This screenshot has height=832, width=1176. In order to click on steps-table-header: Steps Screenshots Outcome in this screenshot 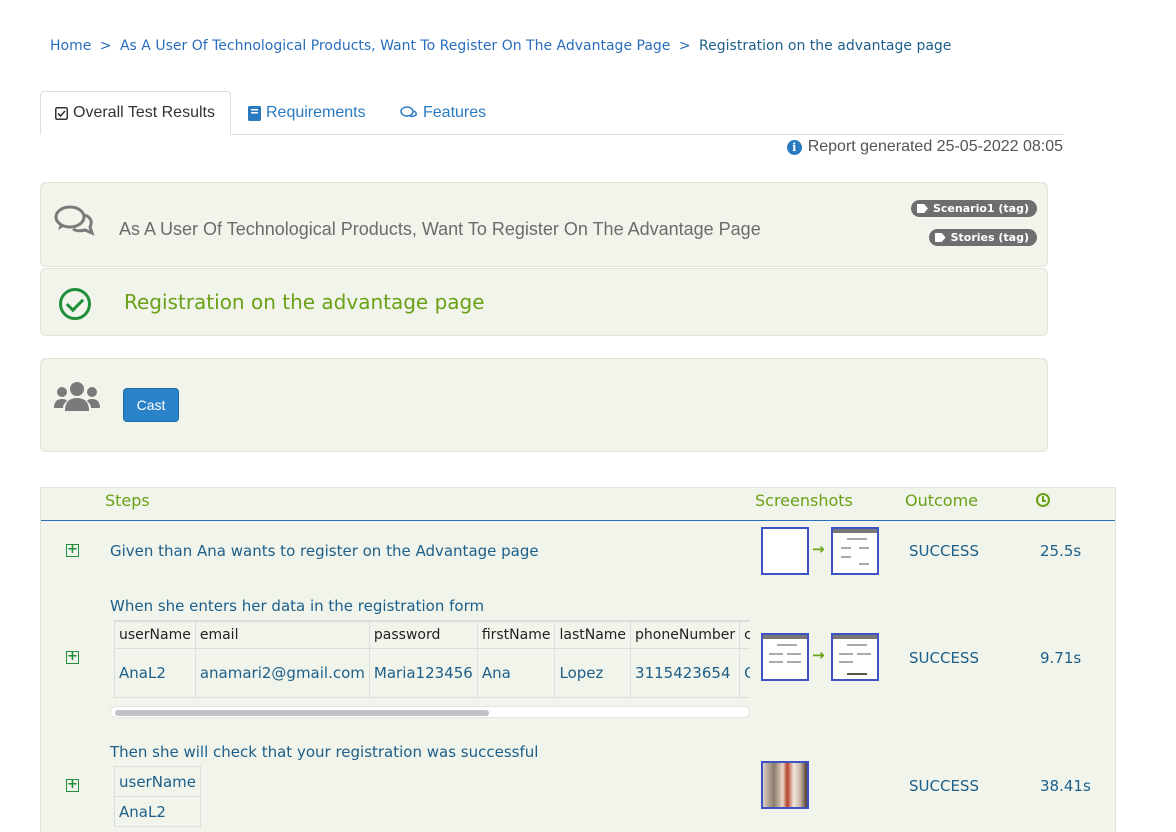, I will do `click(578, 504)`.